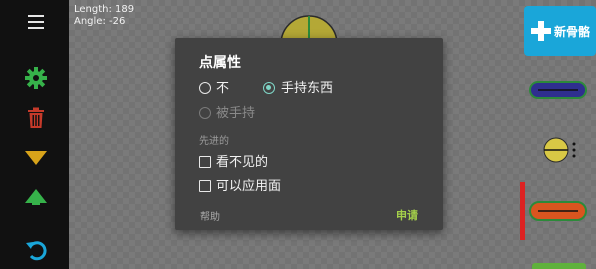  I want to click on bone-shape-orange, so click(558, 211).